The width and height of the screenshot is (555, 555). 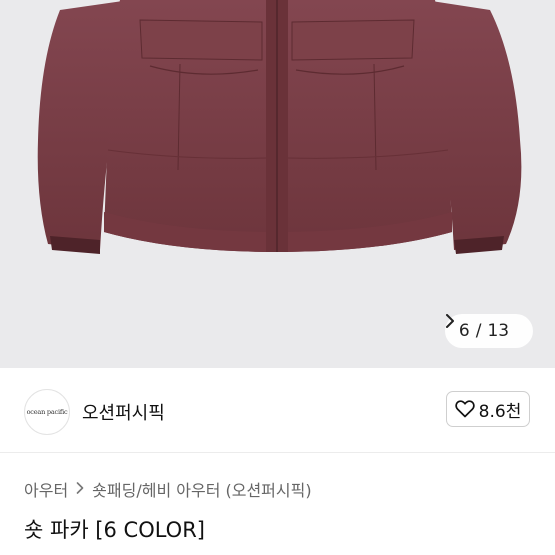 I want to click on brand-name: 오션퍼시픽, so click(x=123, y=412).